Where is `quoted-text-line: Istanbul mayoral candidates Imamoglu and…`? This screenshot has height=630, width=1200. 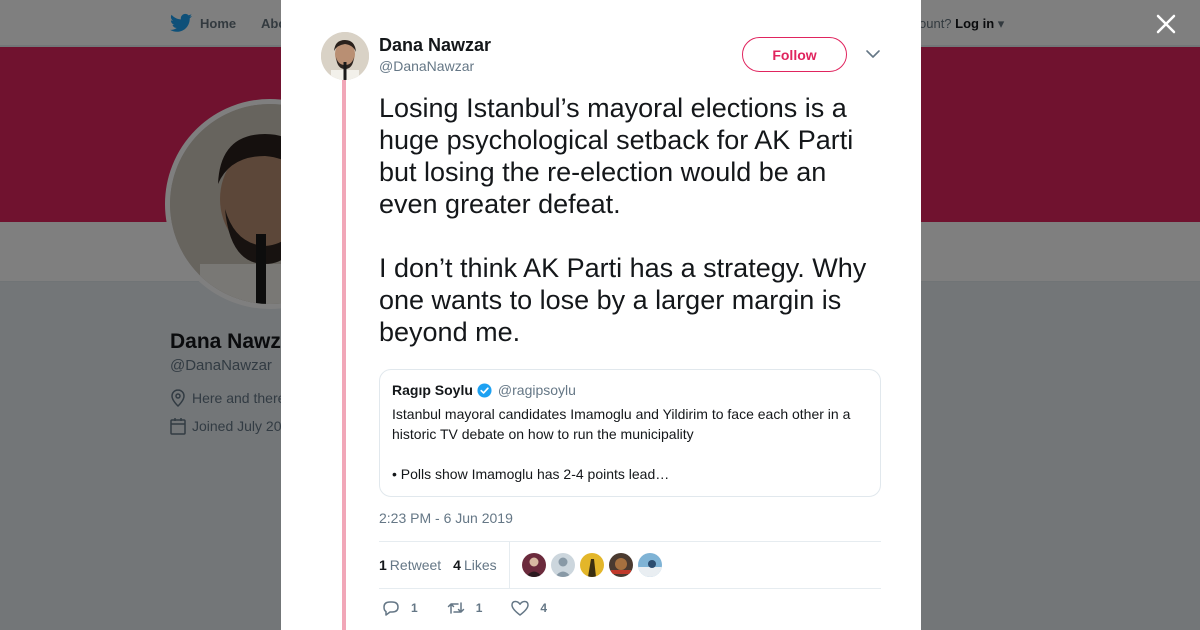
quoted-text-line: Istanbul mayoral candidates Imamoglu and… is located at coordinates (621, 424).